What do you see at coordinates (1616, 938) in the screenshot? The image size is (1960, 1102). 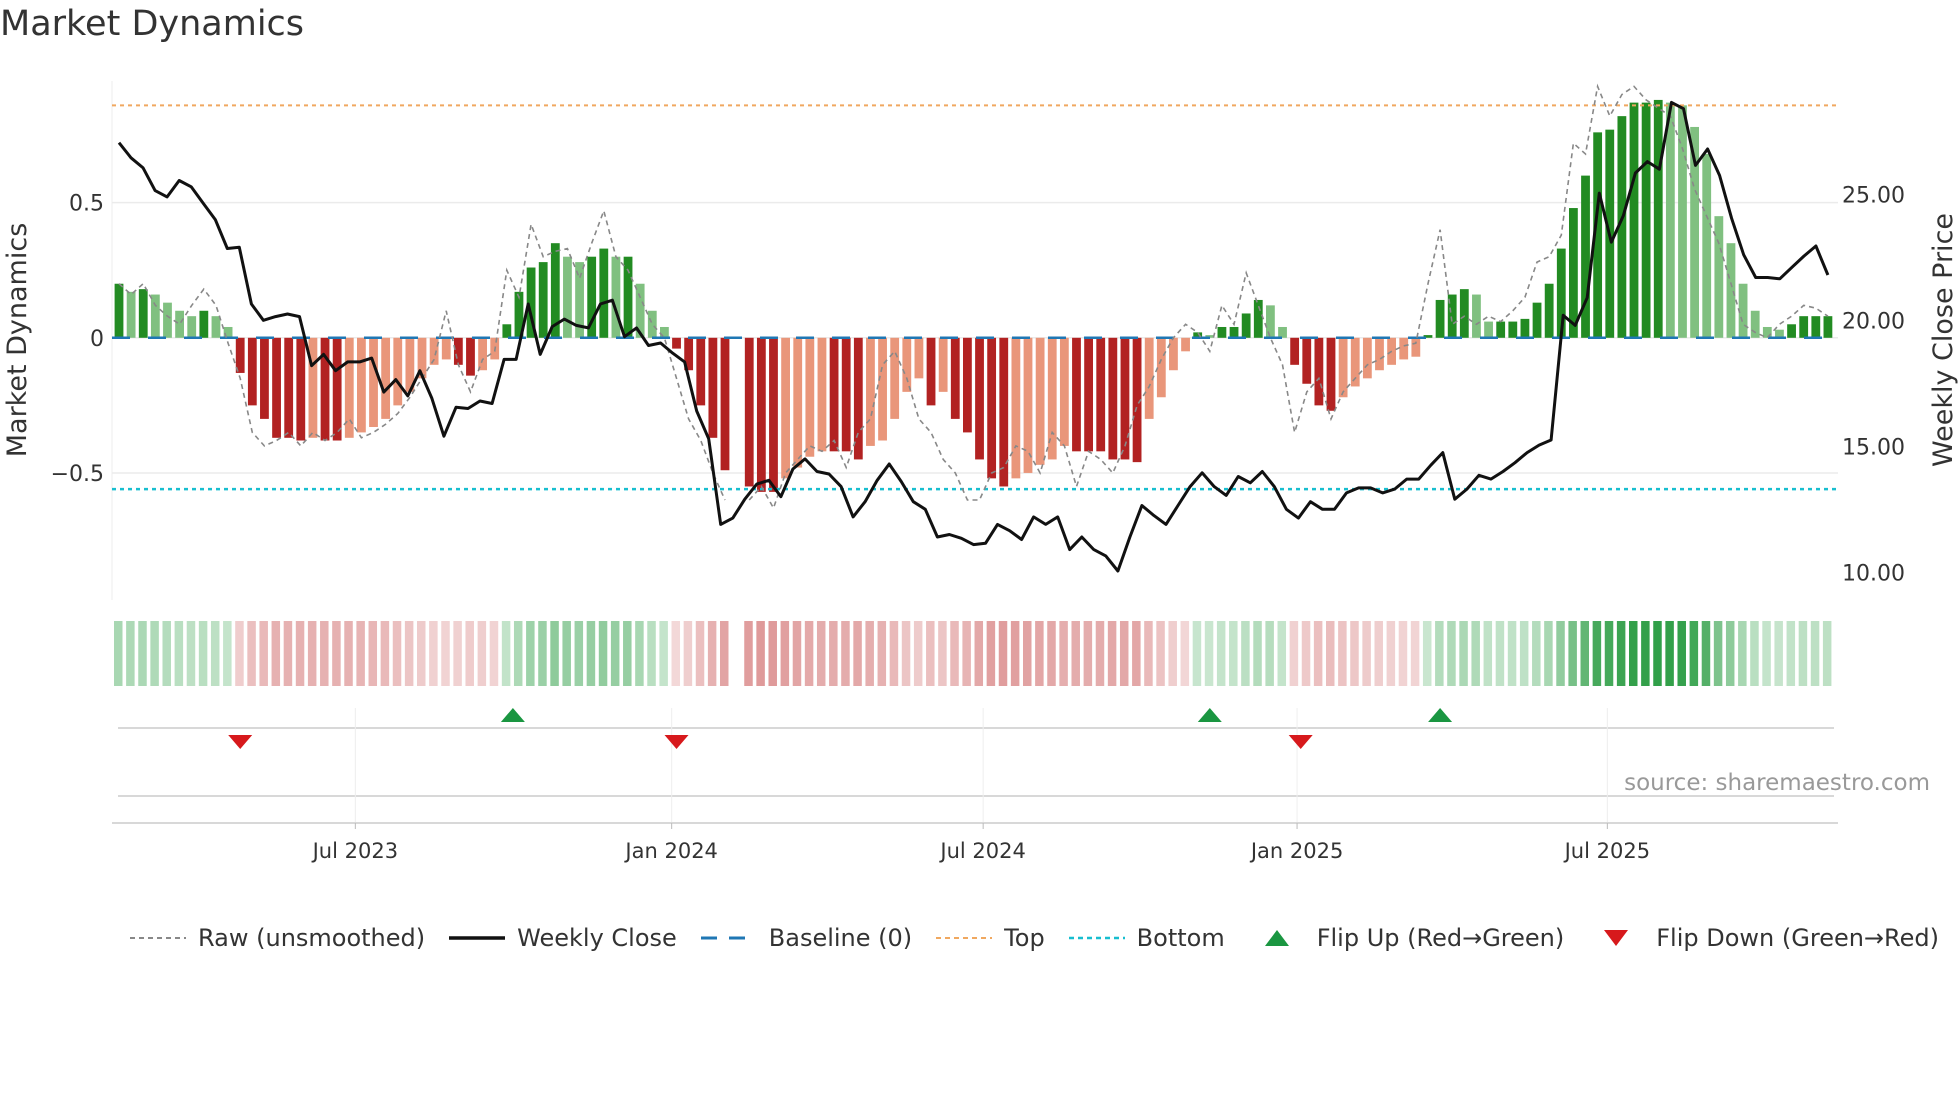 I see `legend-swatch-flip-down-icon` at bounding box center [1616, 938].